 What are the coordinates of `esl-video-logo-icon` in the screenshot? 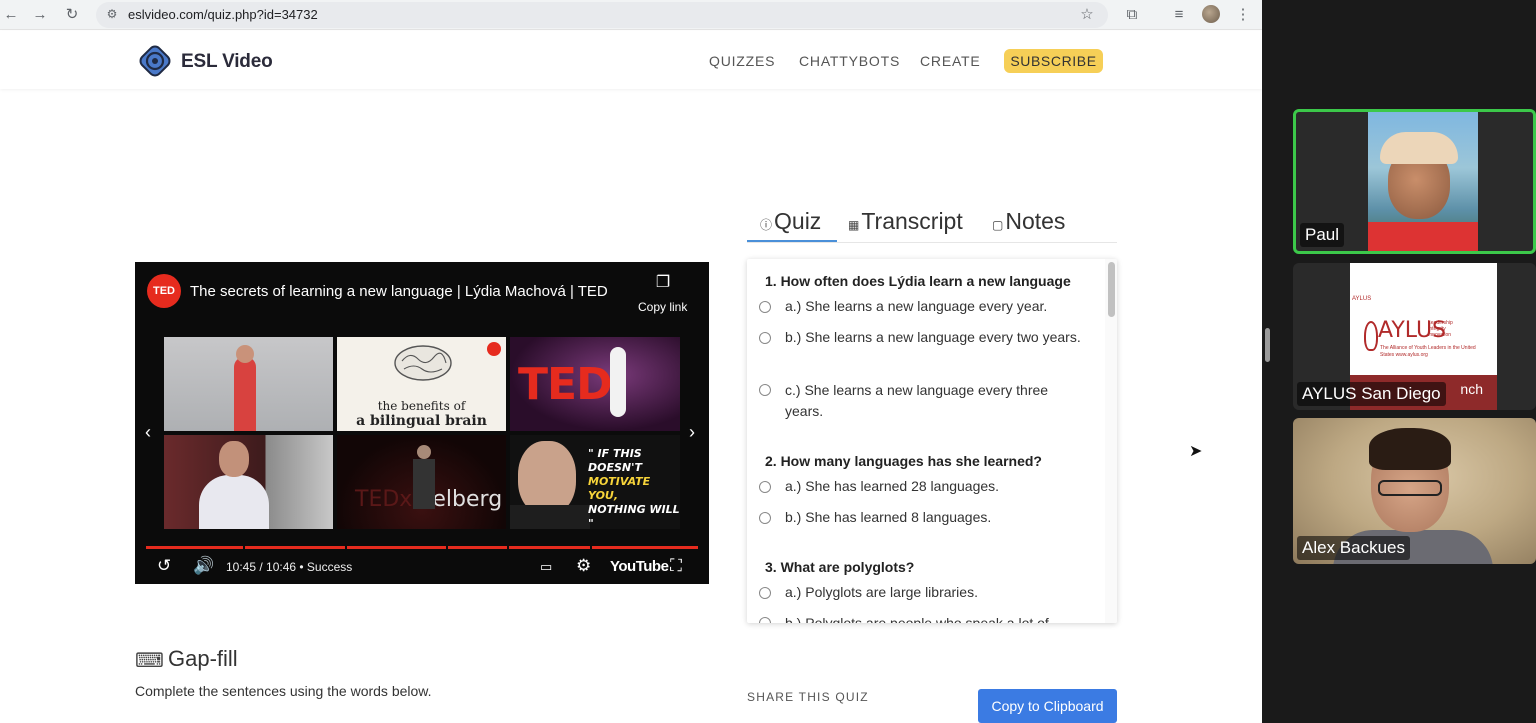 It's located at (155, 61).